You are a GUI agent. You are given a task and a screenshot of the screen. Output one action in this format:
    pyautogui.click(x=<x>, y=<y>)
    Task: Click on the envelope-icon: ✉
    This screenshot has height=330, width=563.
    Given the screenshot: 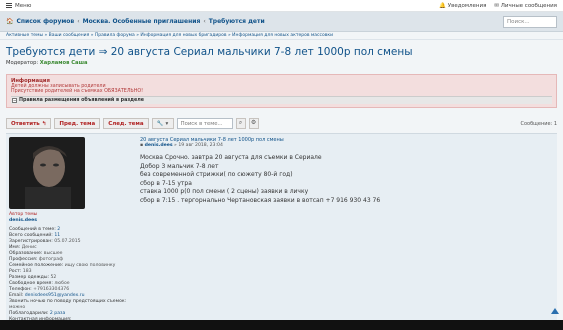 What is the action you would take?
    pyautogui.click(x=497, y=5)
    